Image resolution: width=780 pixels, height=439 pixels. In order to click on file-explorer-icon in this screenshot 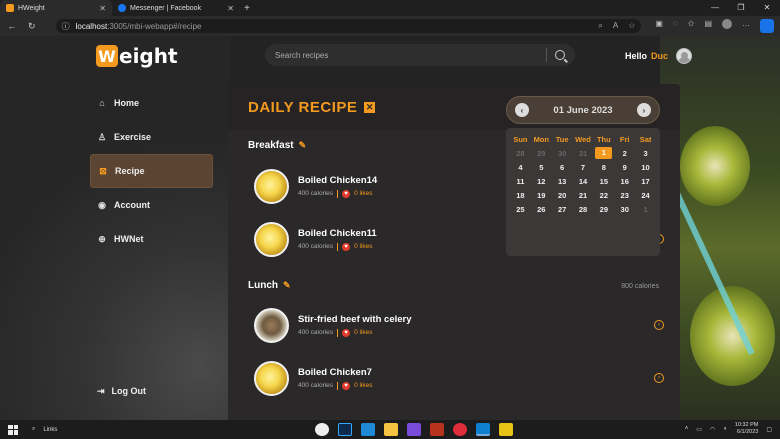, I will do `click(391, 429)`.